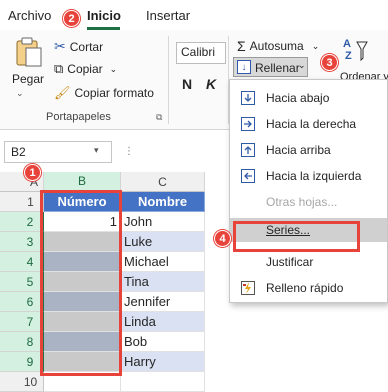 The height and width of the screenshot is (392, 388). Describe the element at coordinates (163, 362) in the screenshot. I see `cell-c9: Harry` at that location.